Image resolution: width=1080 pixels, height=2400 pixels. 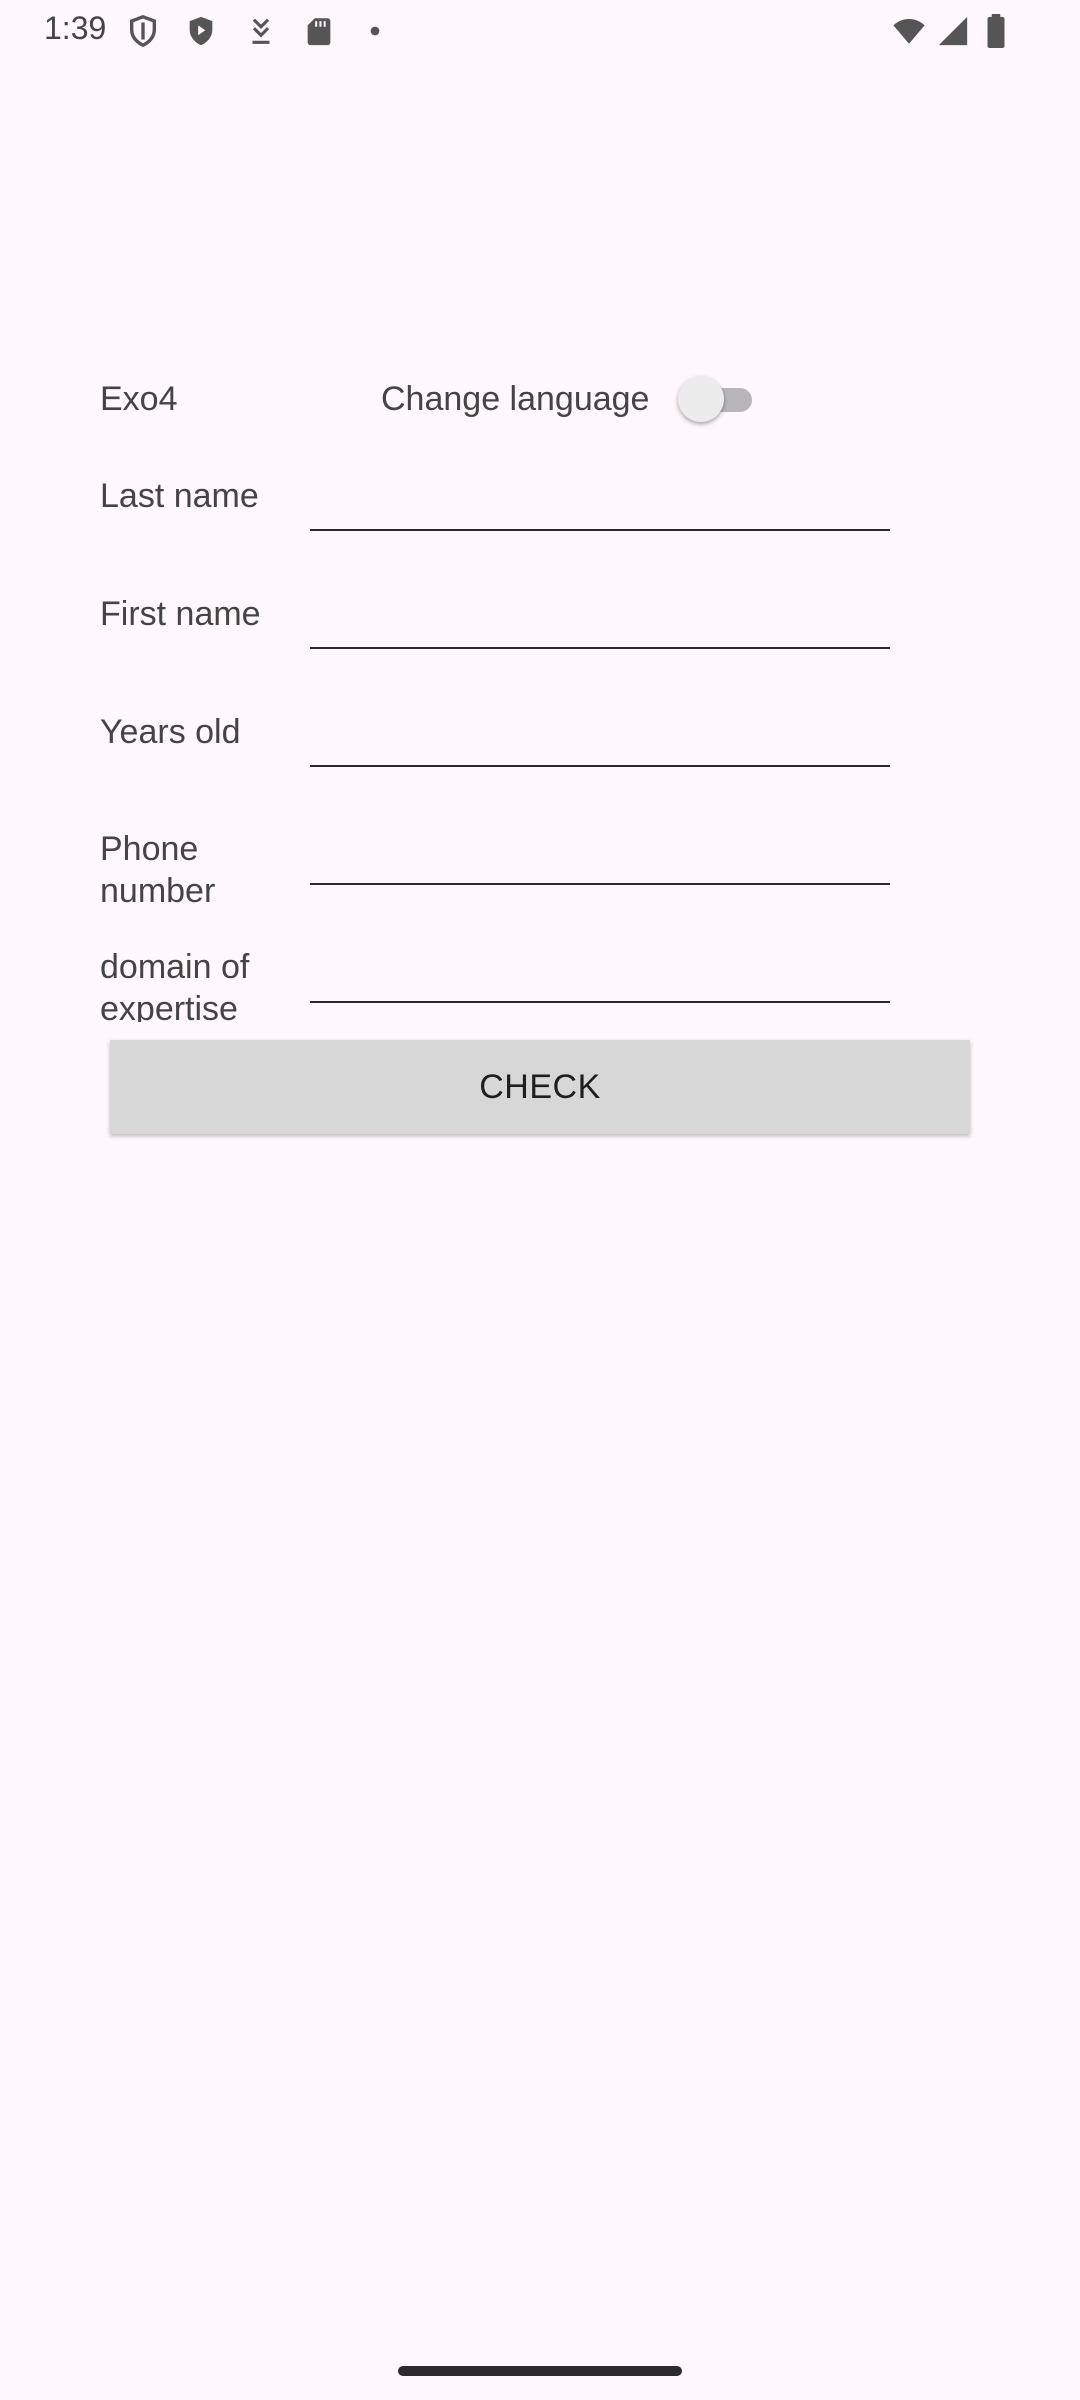 I want to click on download-icon, so click(x=261, y=31).